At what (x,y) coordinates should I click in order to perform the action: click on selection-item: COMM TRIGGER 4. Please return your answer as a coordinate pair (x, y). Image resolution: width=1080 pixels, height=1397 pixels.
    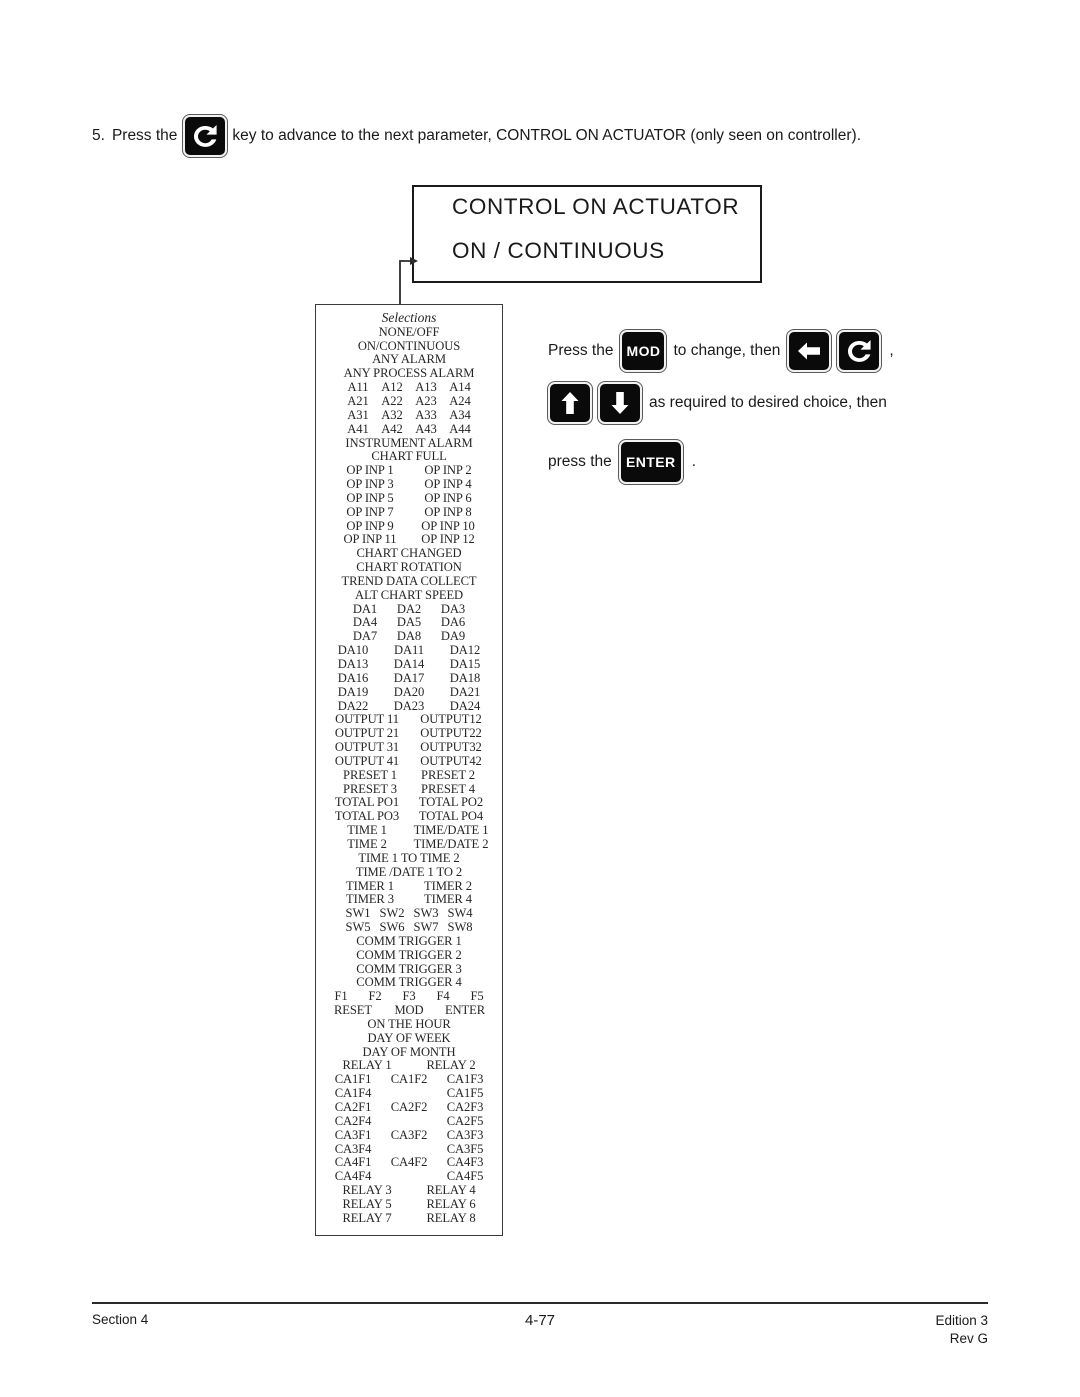
    Looking at the image, I should click on (409, 982).